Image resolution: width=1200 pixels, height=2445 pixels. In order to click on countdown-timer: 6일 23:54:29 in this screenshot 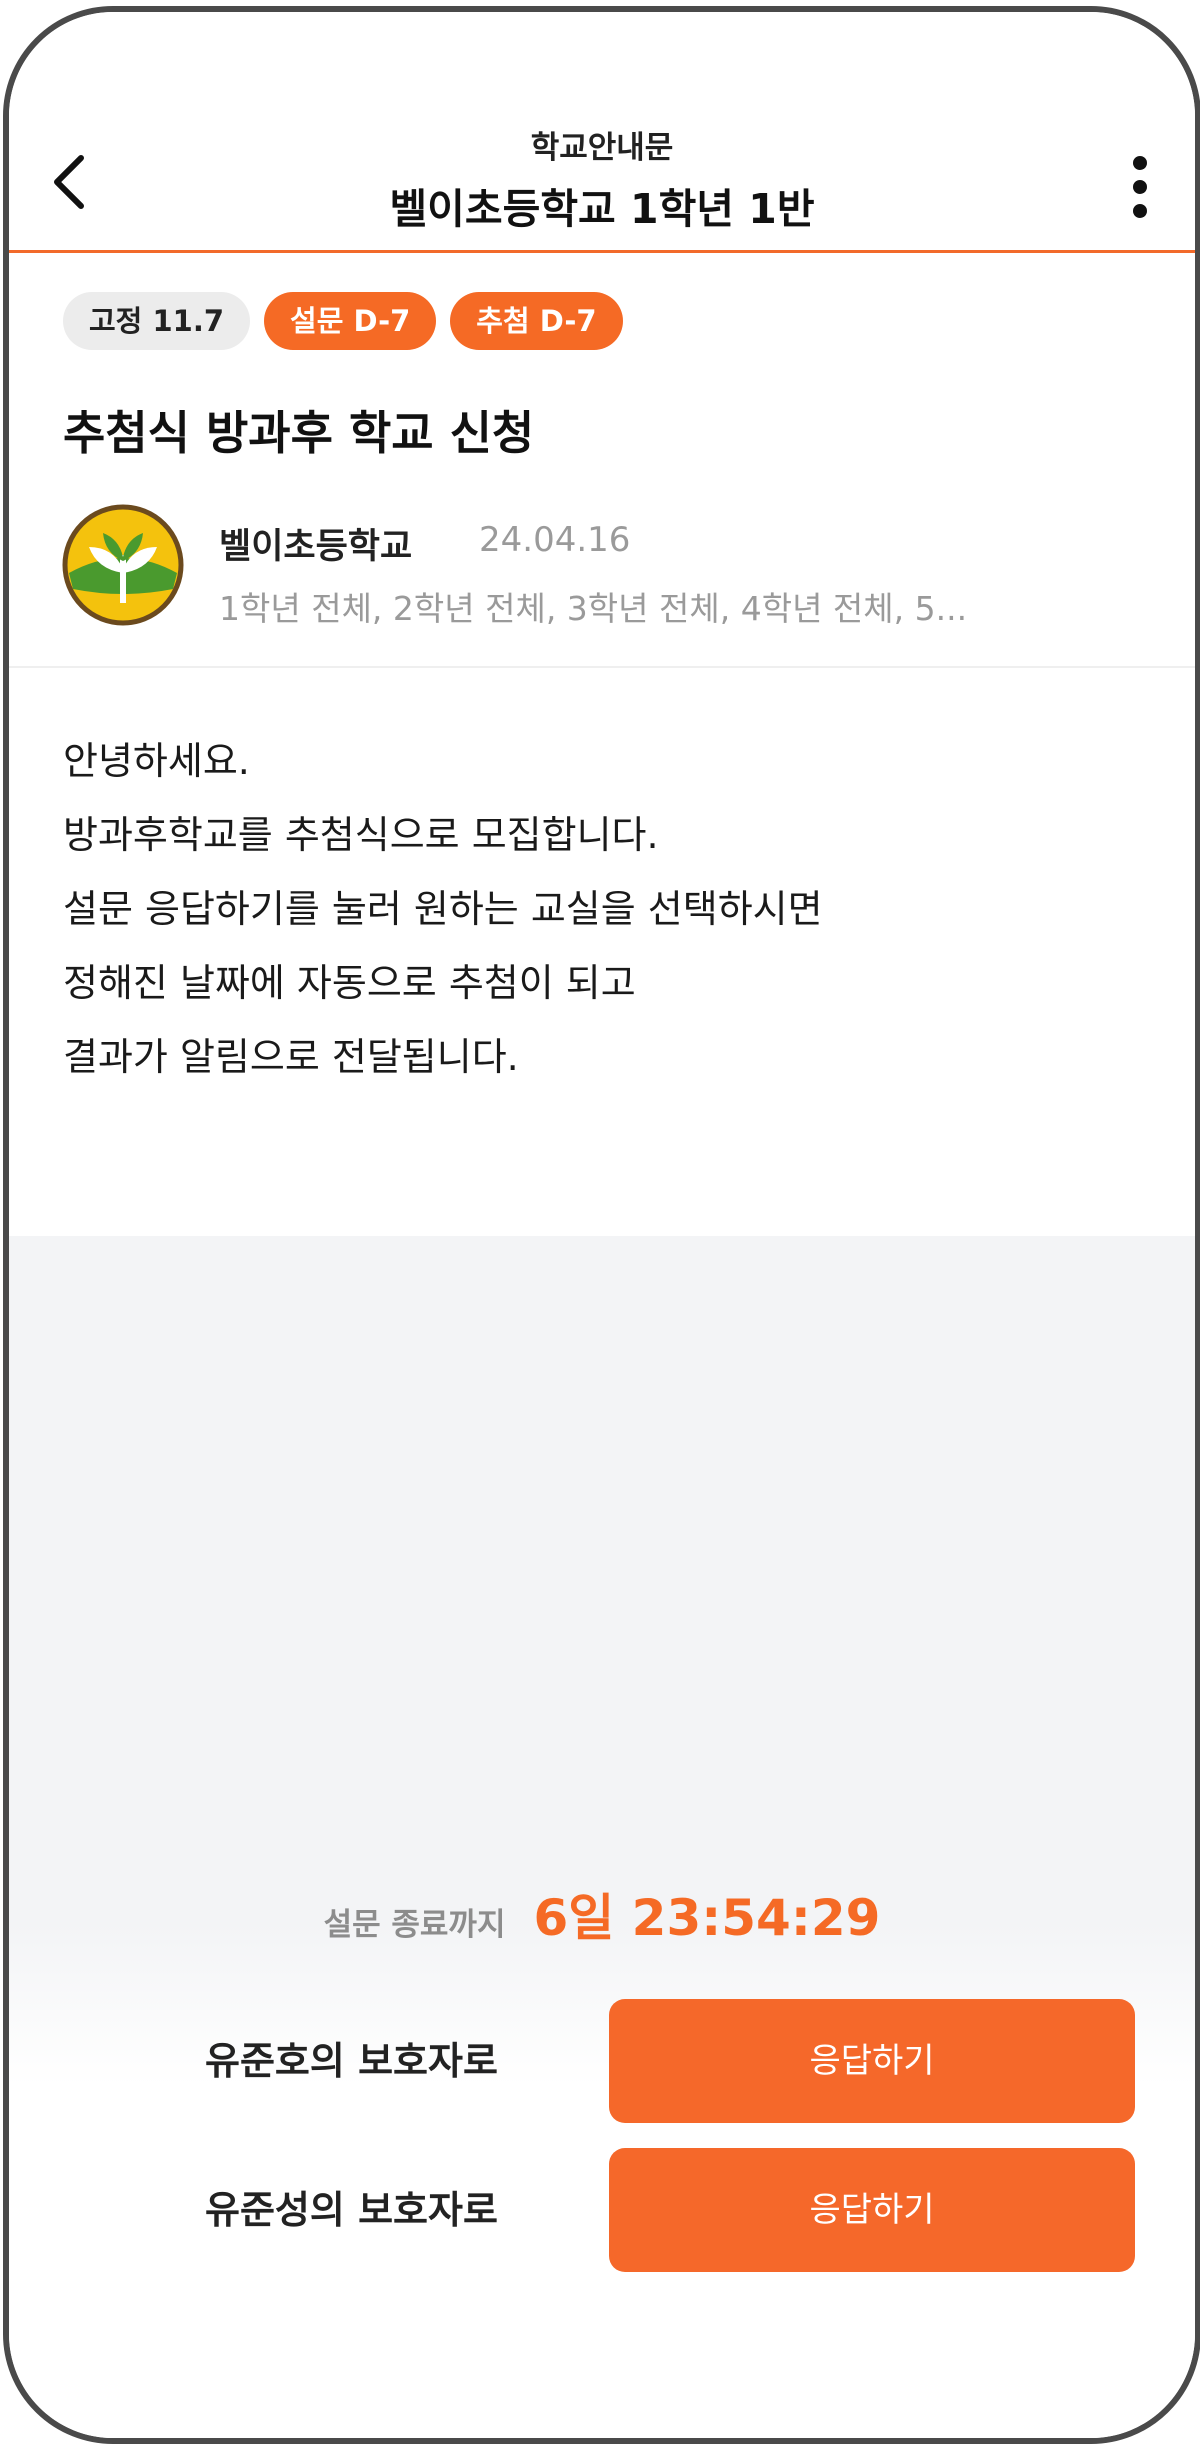, I will do `click(707, 1918)`.